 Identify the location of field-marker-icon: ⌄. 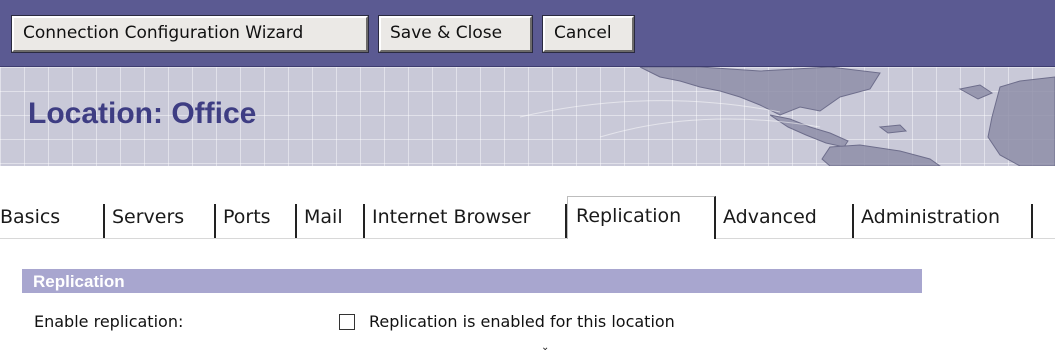
(545, 347).